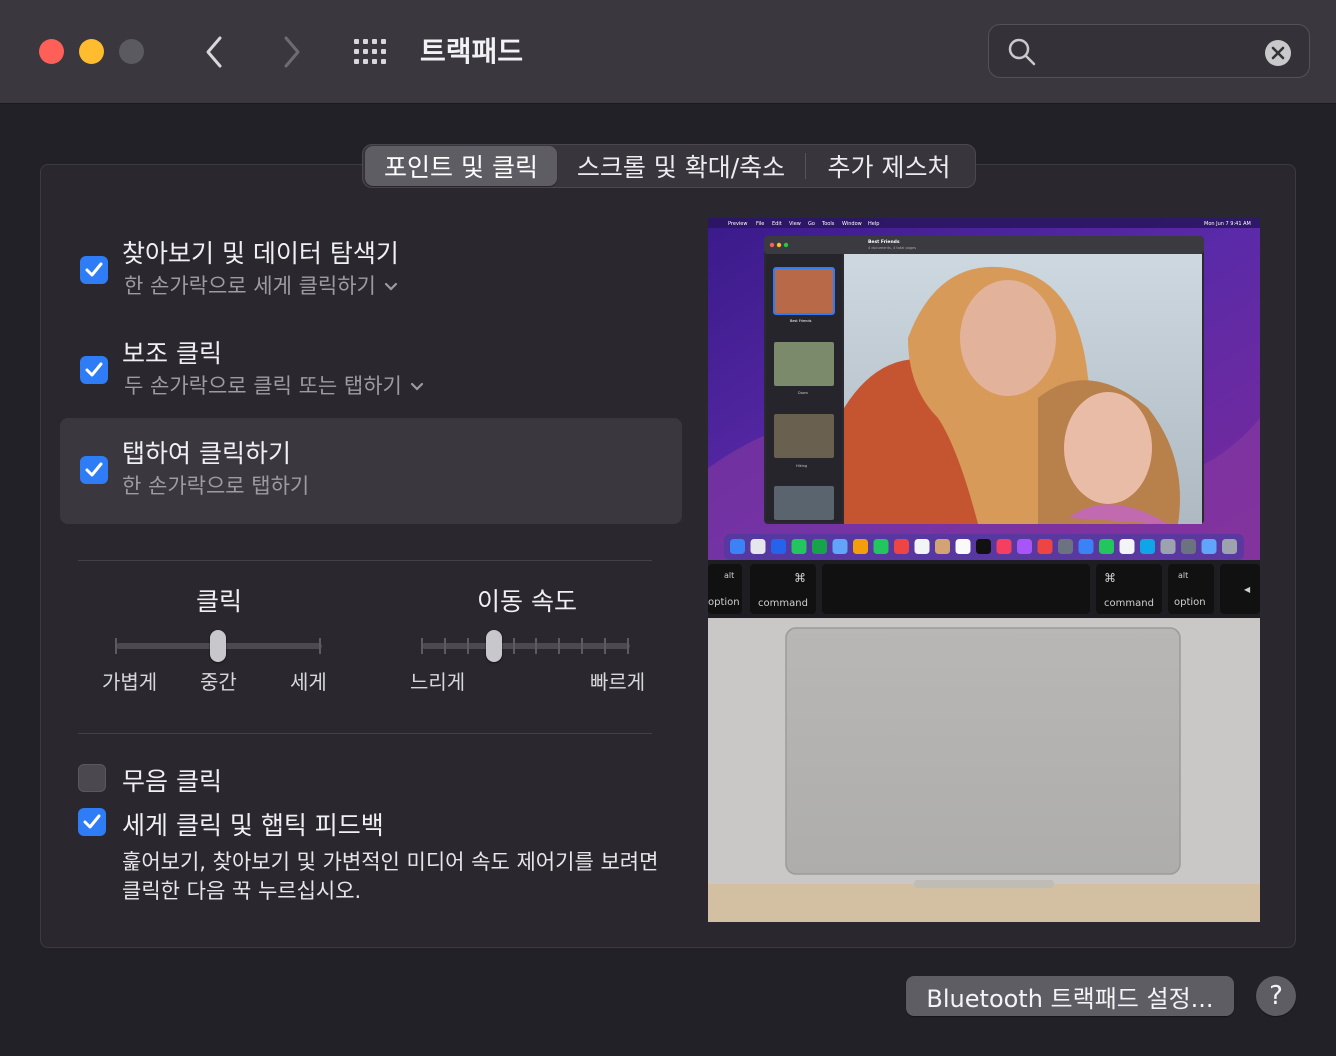 The image size is (1336, 1056). Describe the element at coordinates (1276, 996) in the screenshot. I see `help-button: ?` at that location.